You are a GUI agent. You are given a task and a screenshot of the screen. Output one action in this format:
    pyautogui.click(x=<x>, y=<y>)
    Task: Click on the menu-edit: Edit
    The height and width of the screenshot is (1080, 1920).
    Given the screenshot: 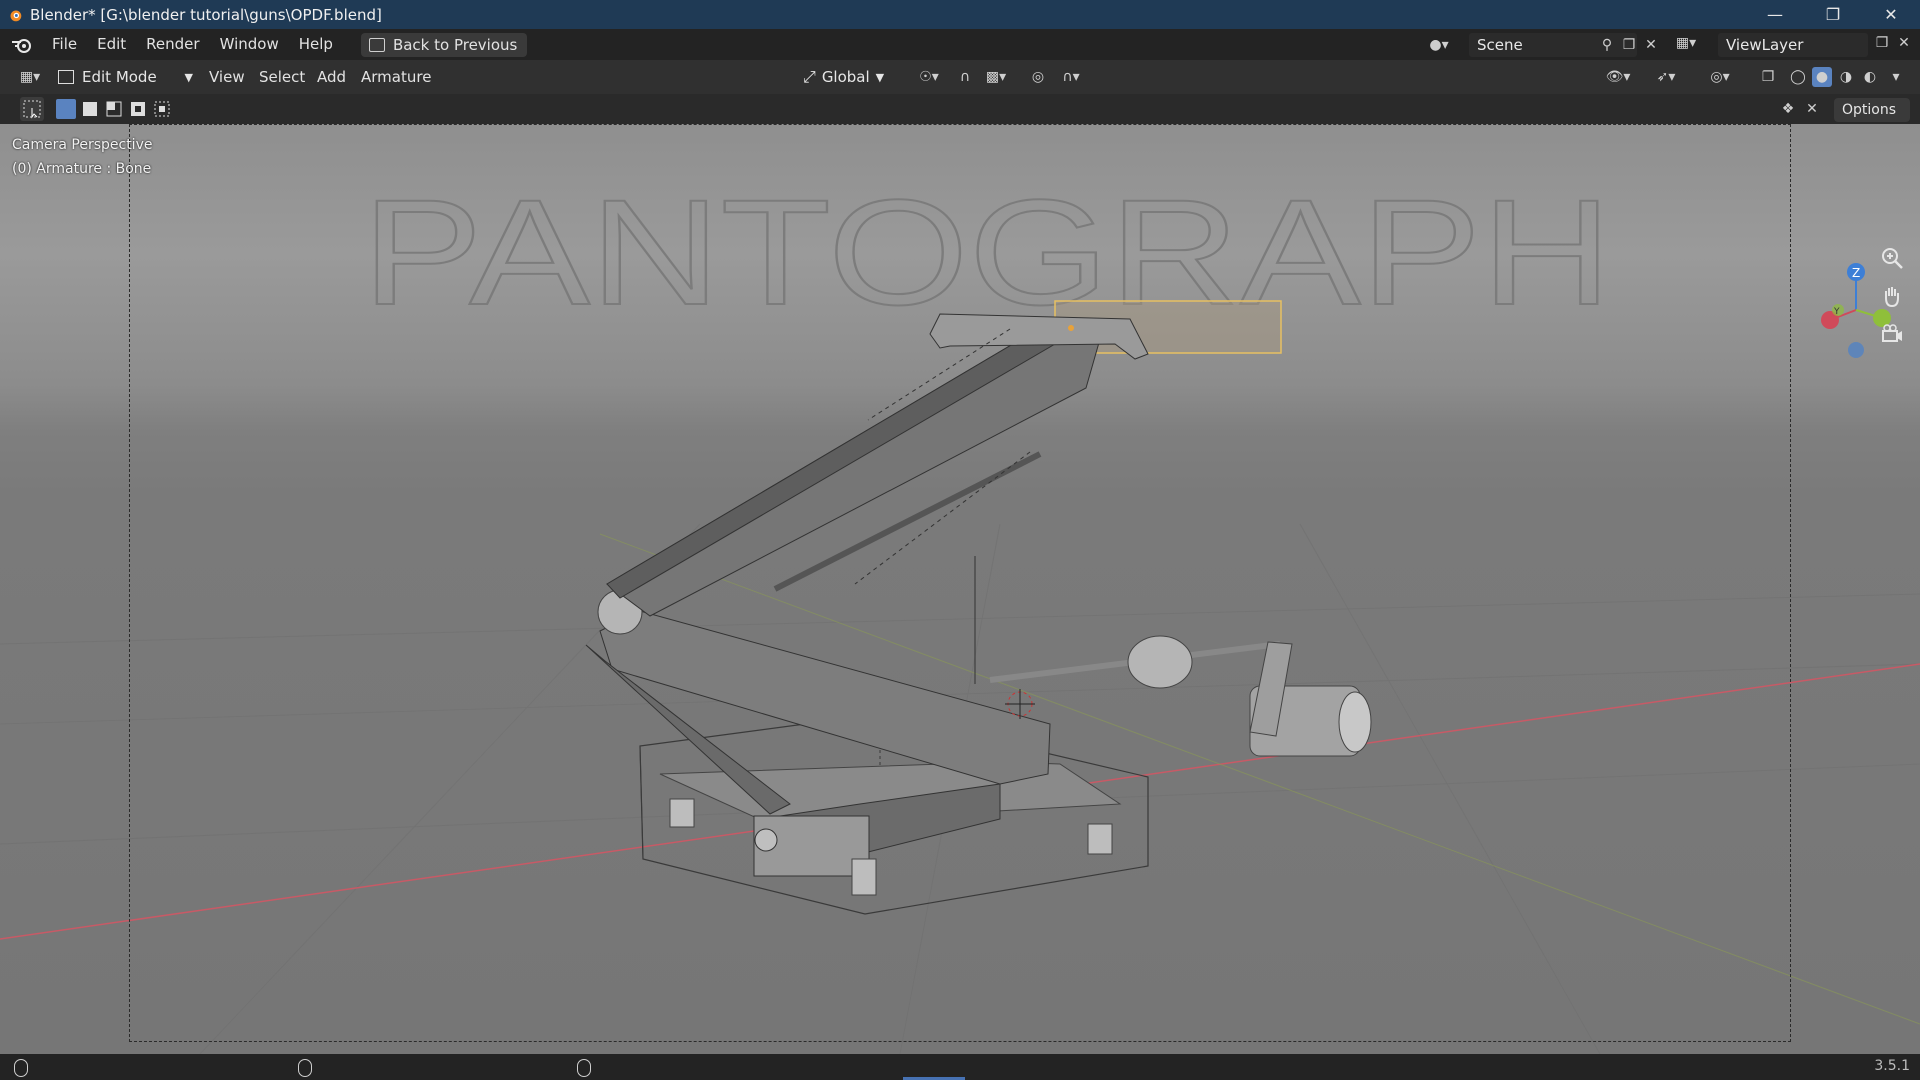 What is the action you would take?
    pyautogui.click(x=111, y=44)
    